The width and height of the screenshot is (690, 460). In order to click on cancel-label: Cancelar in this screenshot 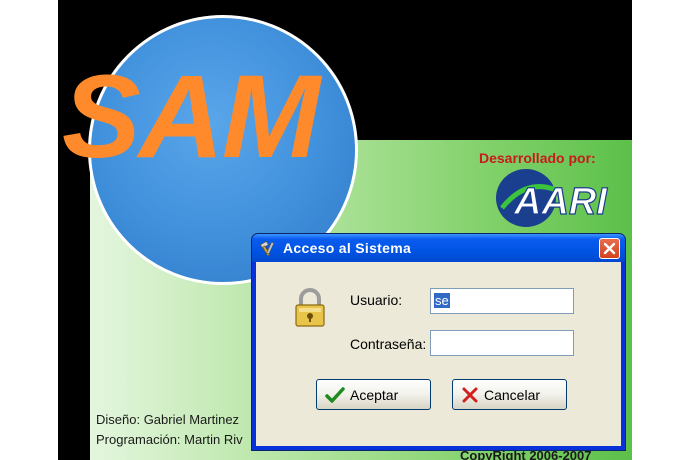, I will do `click(512, 394)`.